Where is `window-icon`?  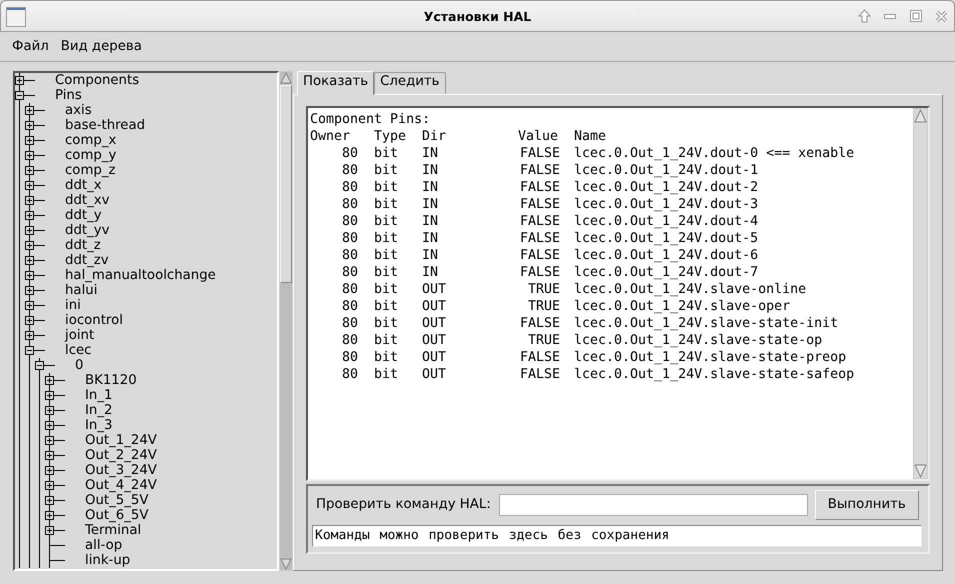
window-icon is located at coordinates (16, 17).